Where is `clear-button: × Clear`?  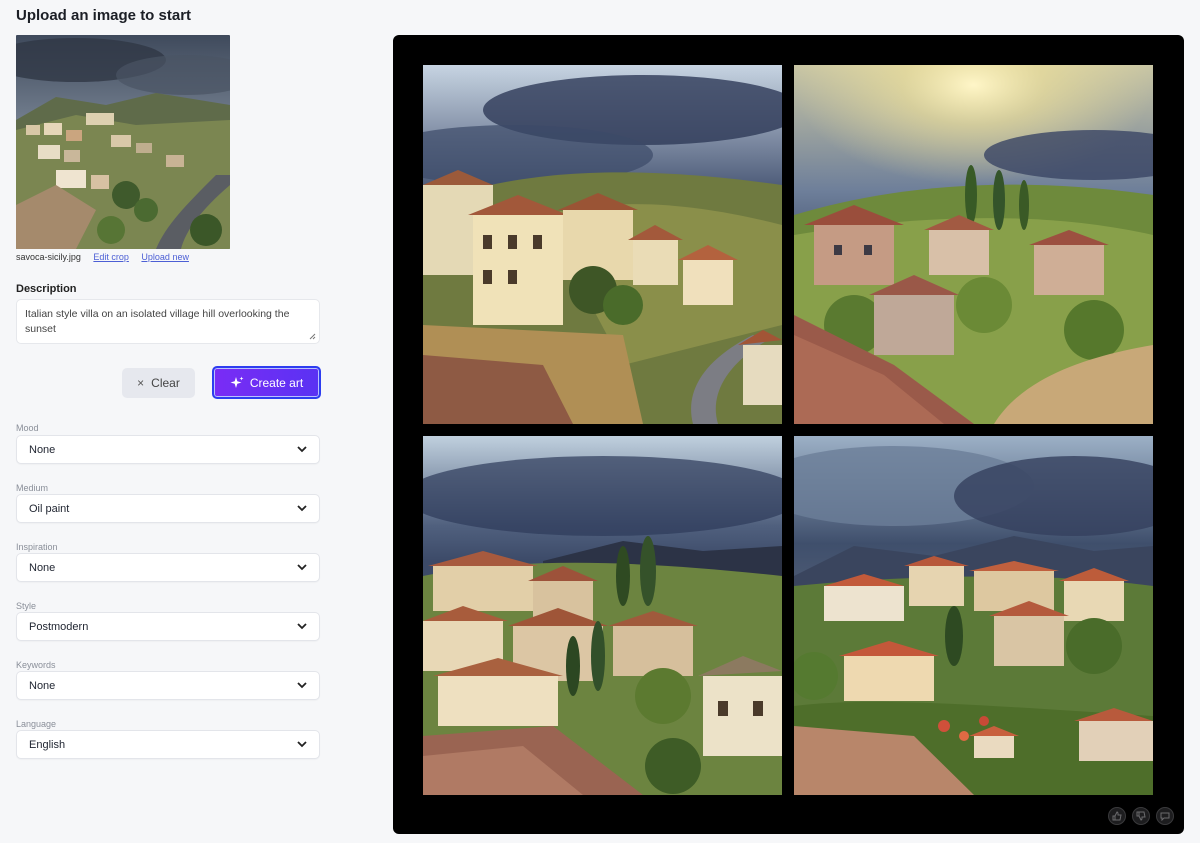
clear-button: × Clear is located at coordinates (158, 383).